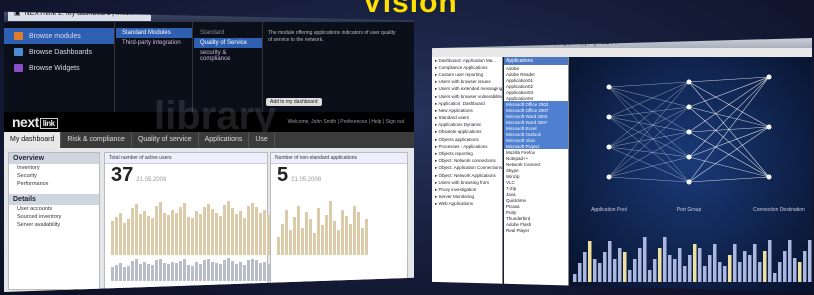 The width and height of the screenshot is (814, 295). Describe the element at coordinates (25, 122) in the screenshot. I see `logo-text: next` at that location.